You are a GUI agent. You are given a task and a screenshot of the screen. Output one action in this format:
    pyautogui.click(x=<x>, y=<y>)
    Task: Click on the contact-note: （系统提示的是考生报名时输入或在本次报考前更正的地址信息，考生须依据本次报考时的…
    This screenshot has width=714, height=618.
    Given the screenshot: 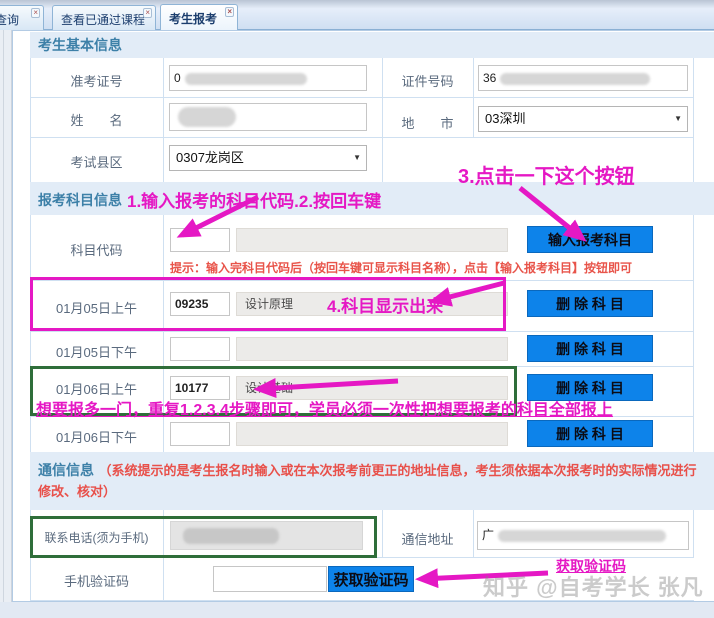 What is the action you would take?
    pyautogui.click(x=367, y=481)
    